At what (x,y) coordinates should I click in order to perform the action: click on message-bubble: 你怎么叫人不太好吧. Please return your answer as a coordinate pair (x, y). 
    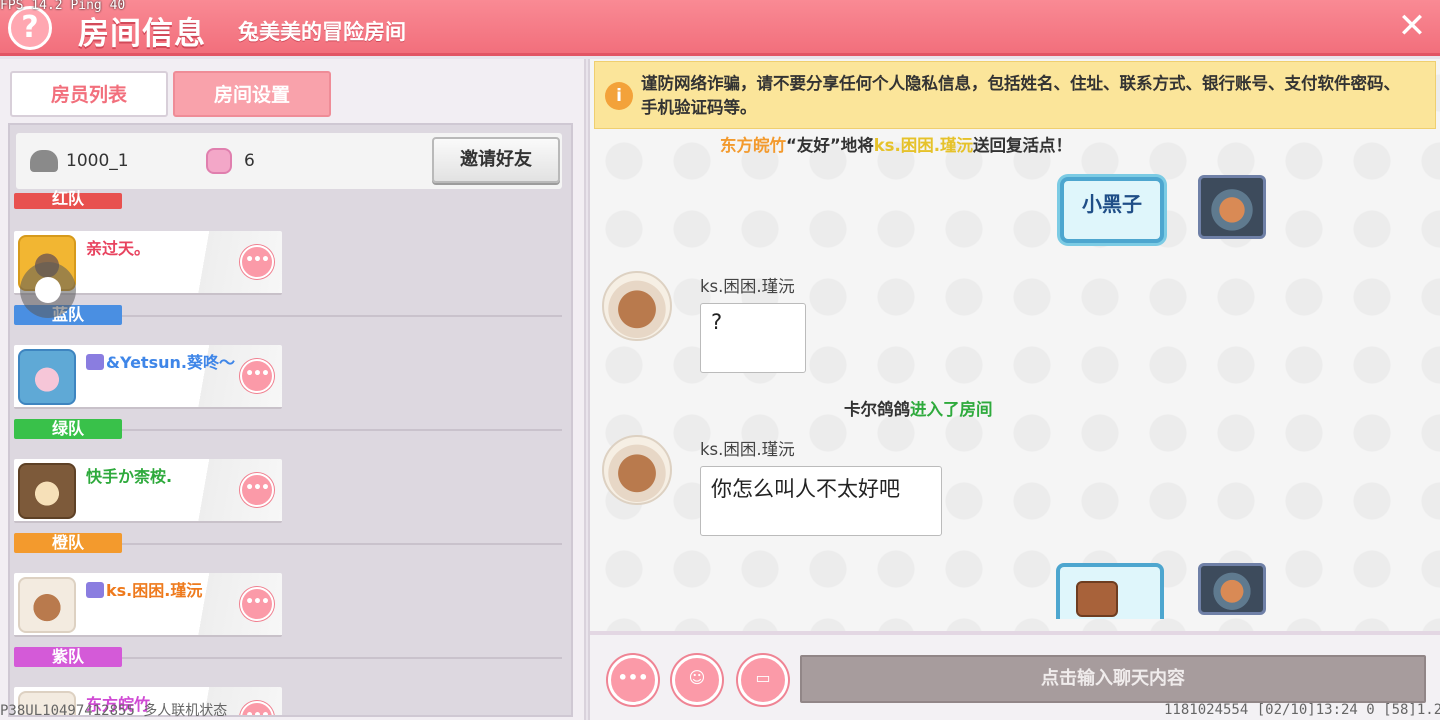
    Looking at the image, I should click on (821, 501).